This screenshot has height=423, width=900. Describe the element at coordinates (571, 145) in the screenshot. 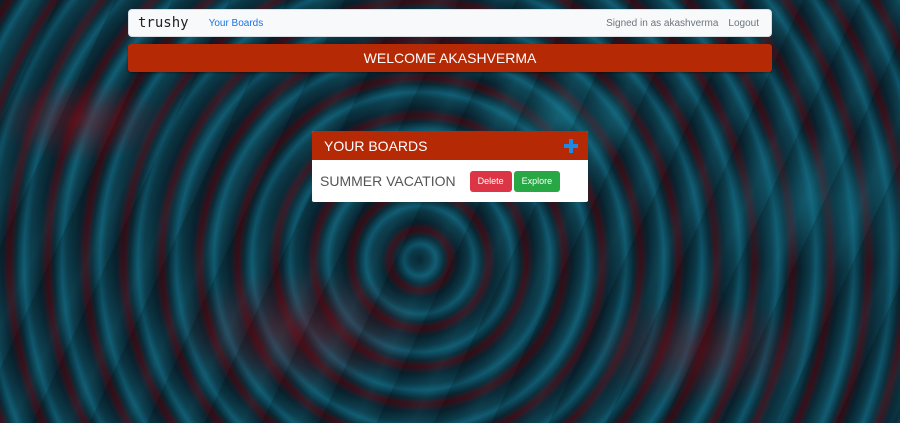

I see `plus-icon` at that location.